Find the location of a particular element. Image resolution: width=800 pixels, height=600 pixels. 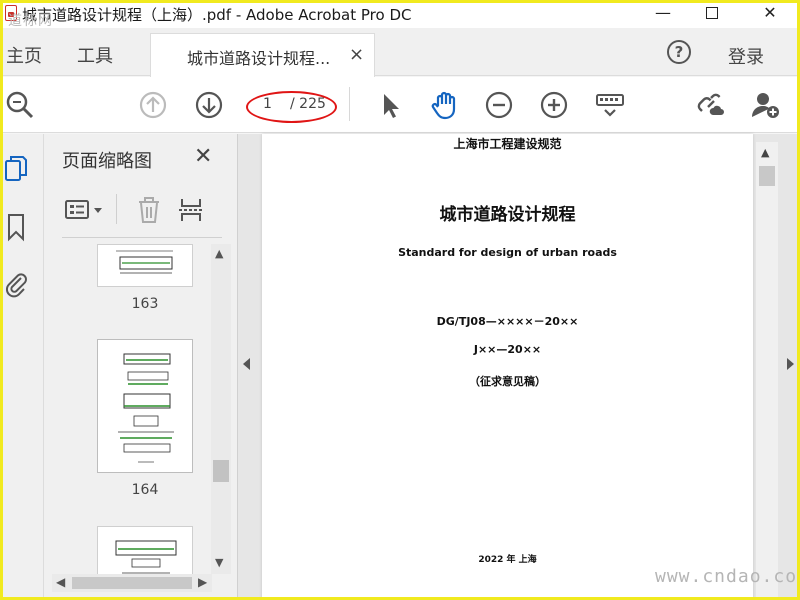

scroll-right-arrow: ▶ is located at coordinates (202, 582).